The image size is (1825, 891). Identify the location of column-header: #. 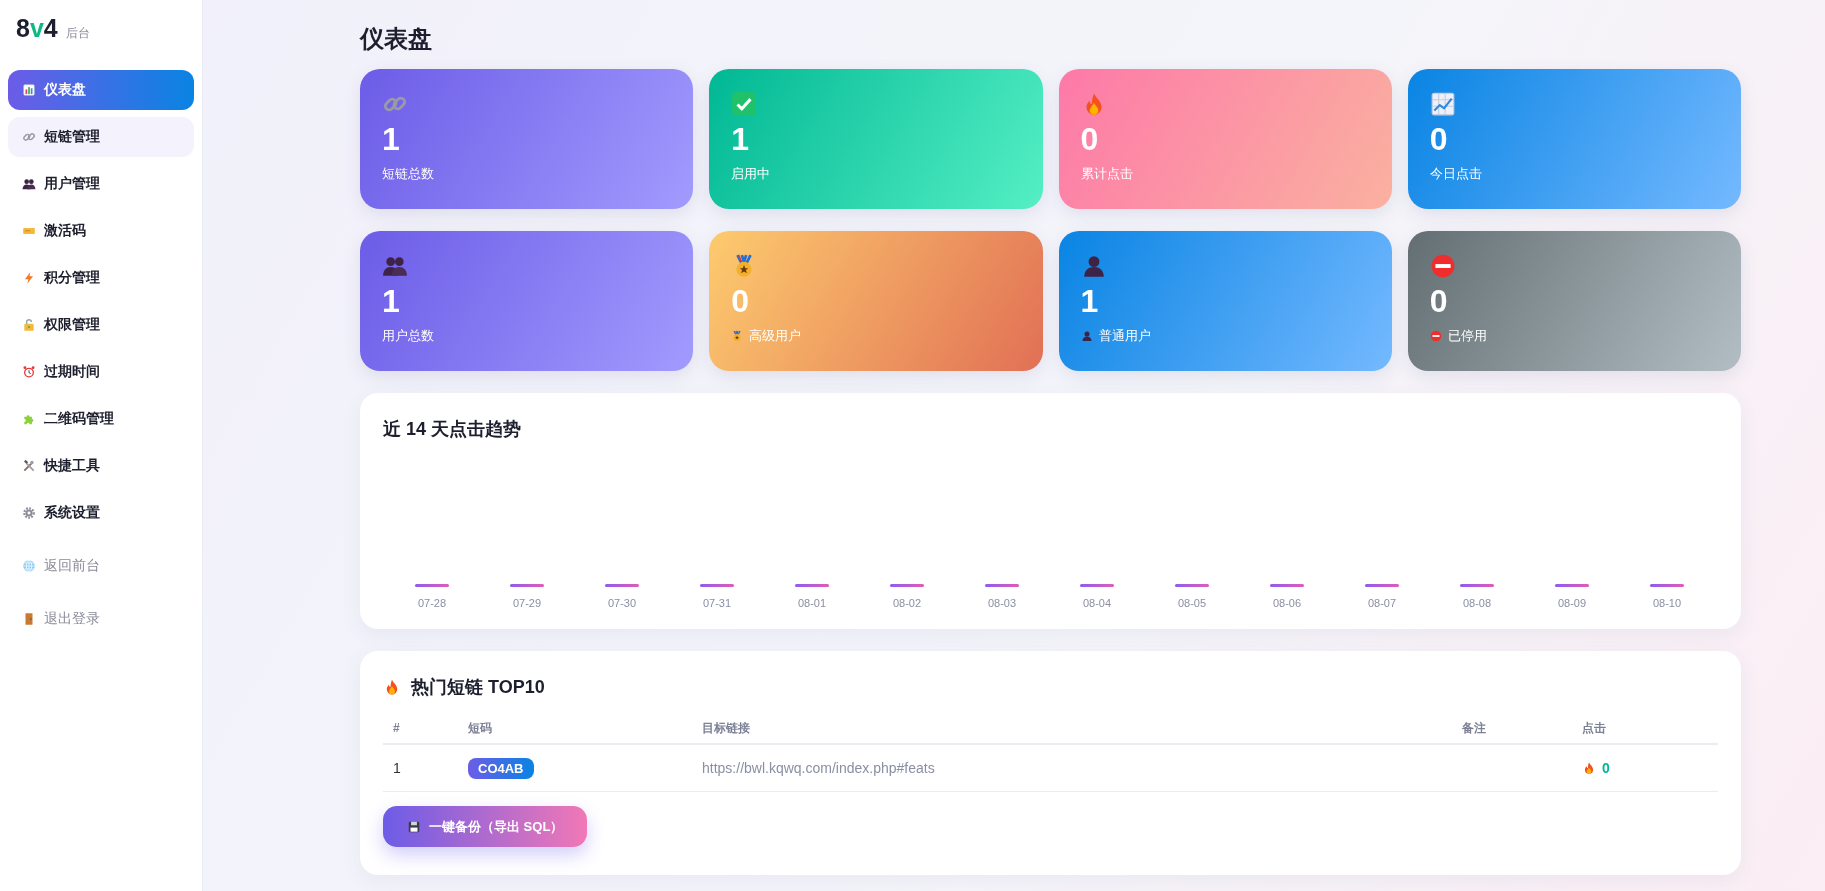
(396, 728).